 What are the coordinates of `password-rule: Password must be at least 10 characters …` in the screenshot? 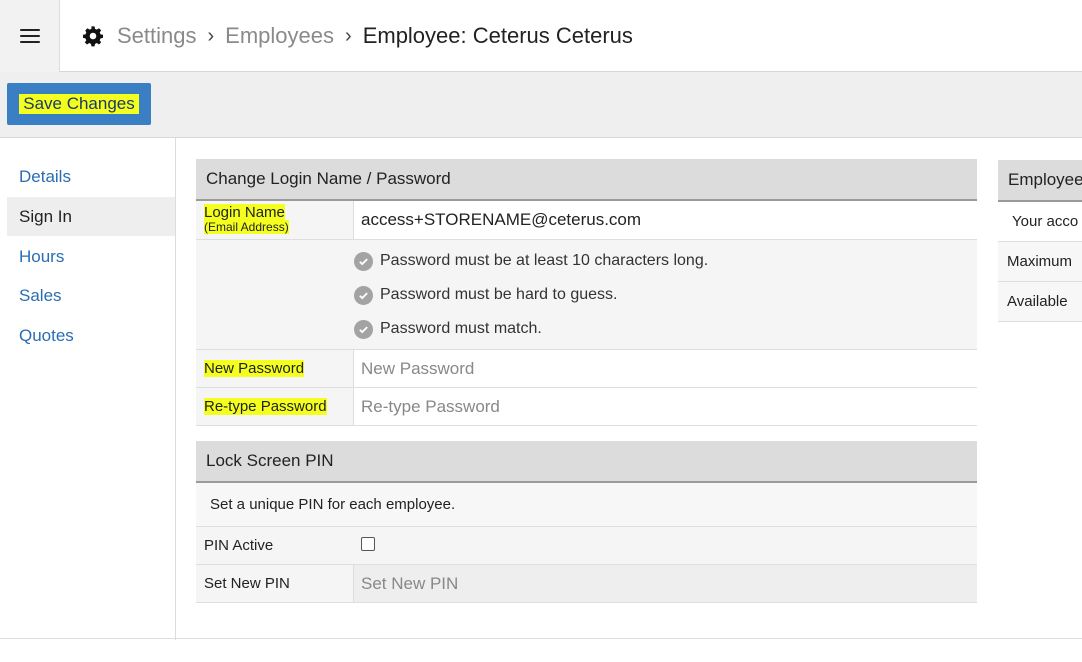 It's located at (531, 261).